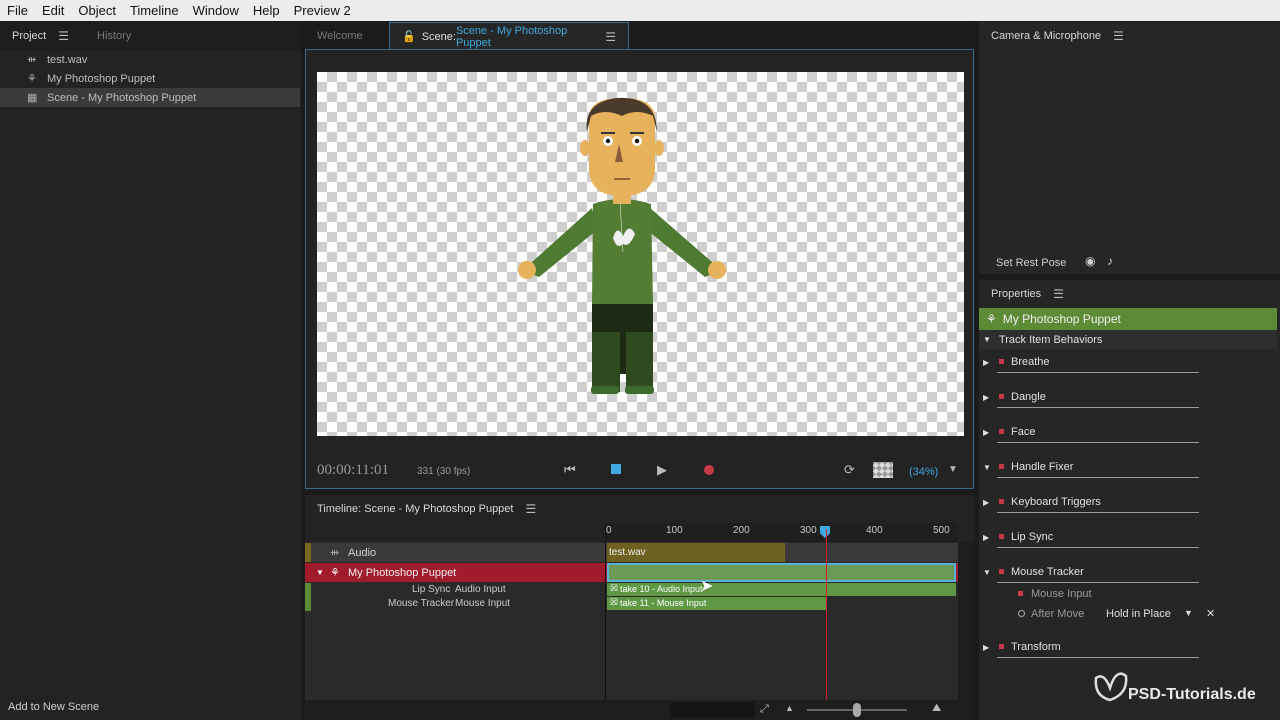 Image resolution: width=1280 pixels, height=720 pixels. I want to click on timeline-divider, so click(605, 613).